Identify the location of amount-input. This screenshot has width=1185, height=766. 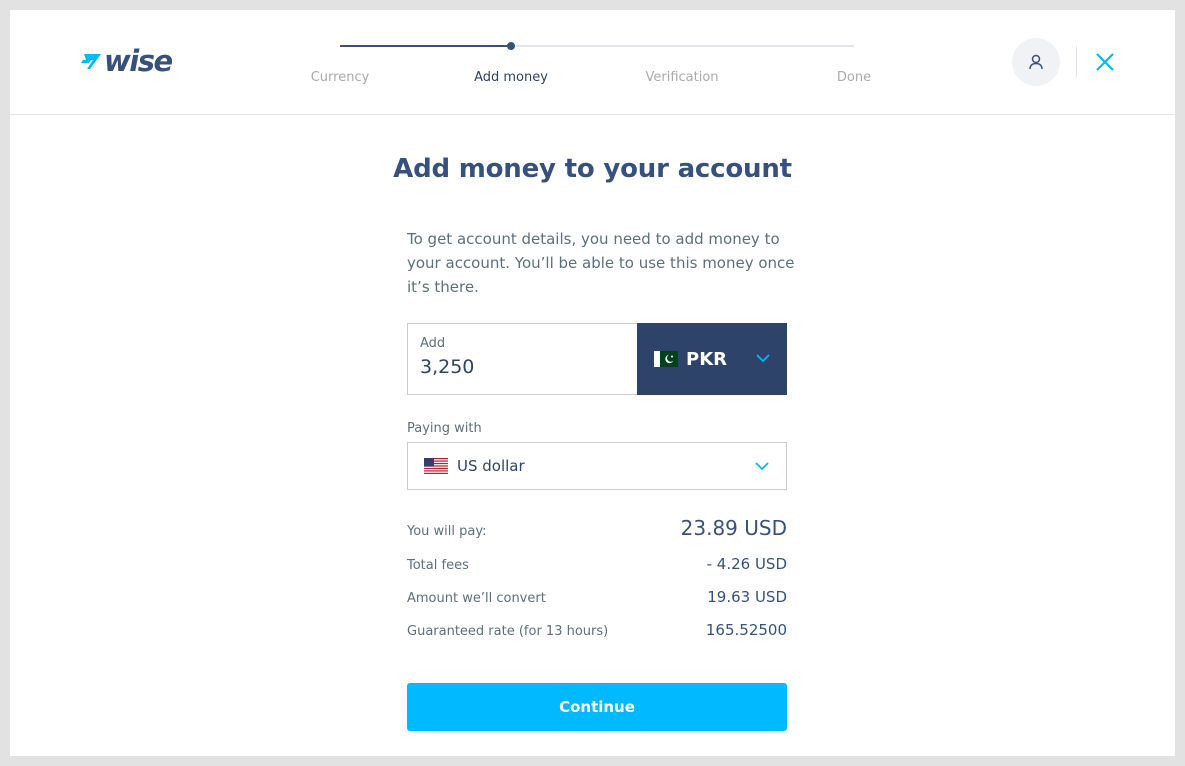
(520, 367).